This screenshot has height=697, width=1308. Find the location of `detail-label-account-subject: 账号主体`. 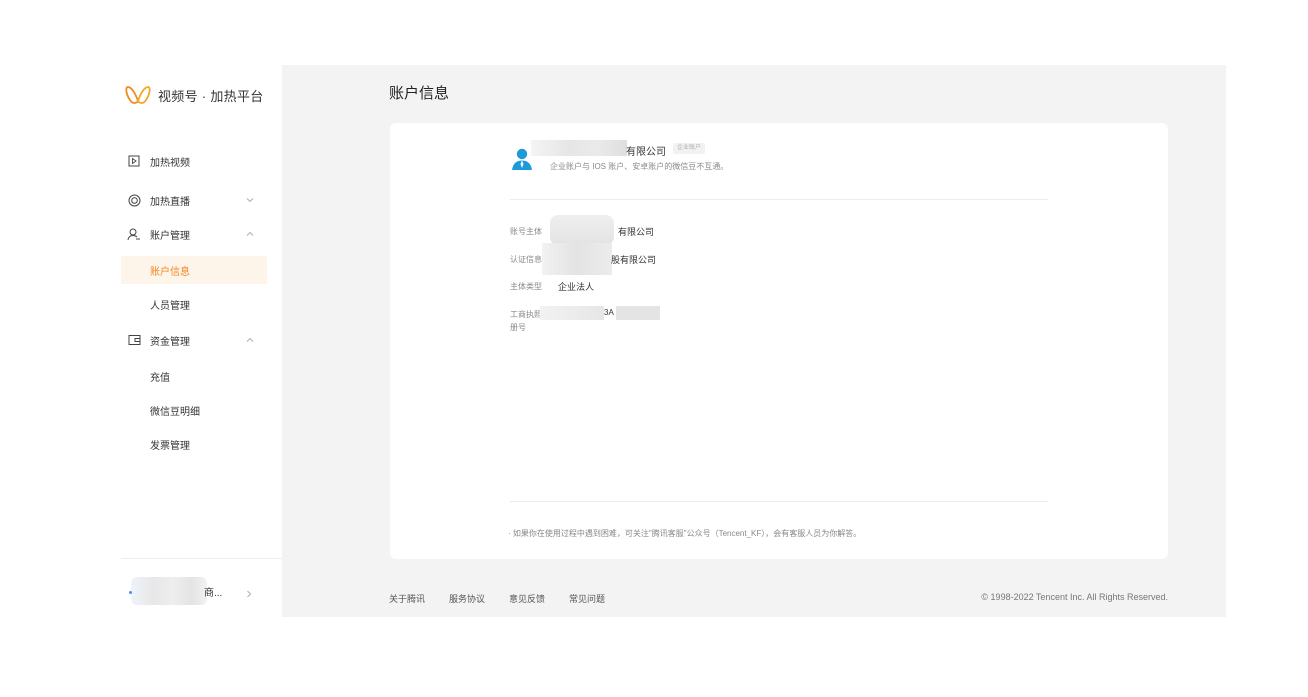

detail-label-account-subject: 账号主体 is located at coordinates (526, 231).